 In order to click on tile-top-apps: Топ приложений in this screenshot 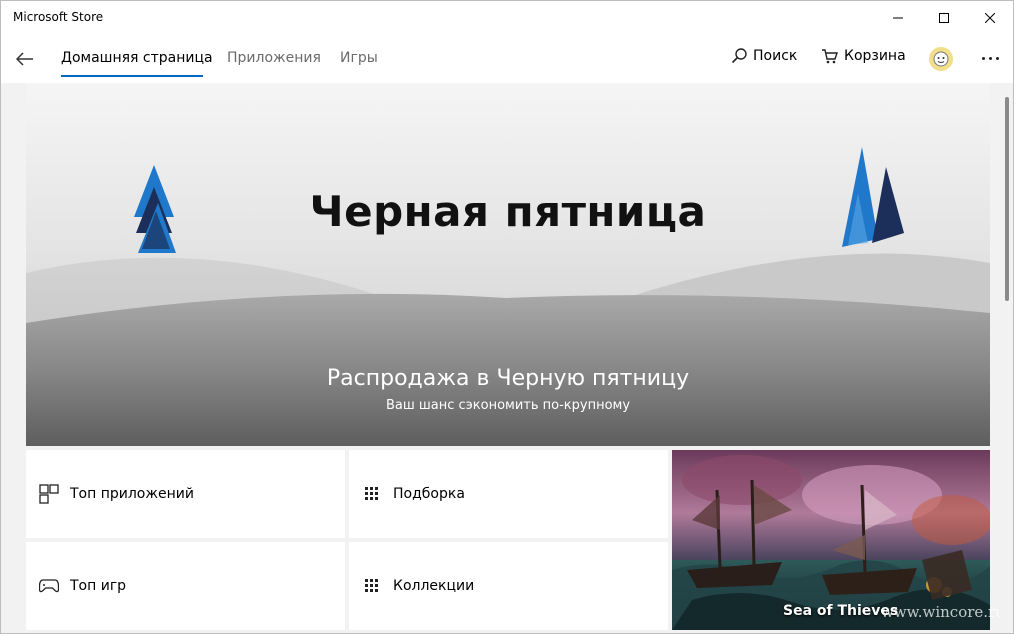, I will do `click(185, 494)`.